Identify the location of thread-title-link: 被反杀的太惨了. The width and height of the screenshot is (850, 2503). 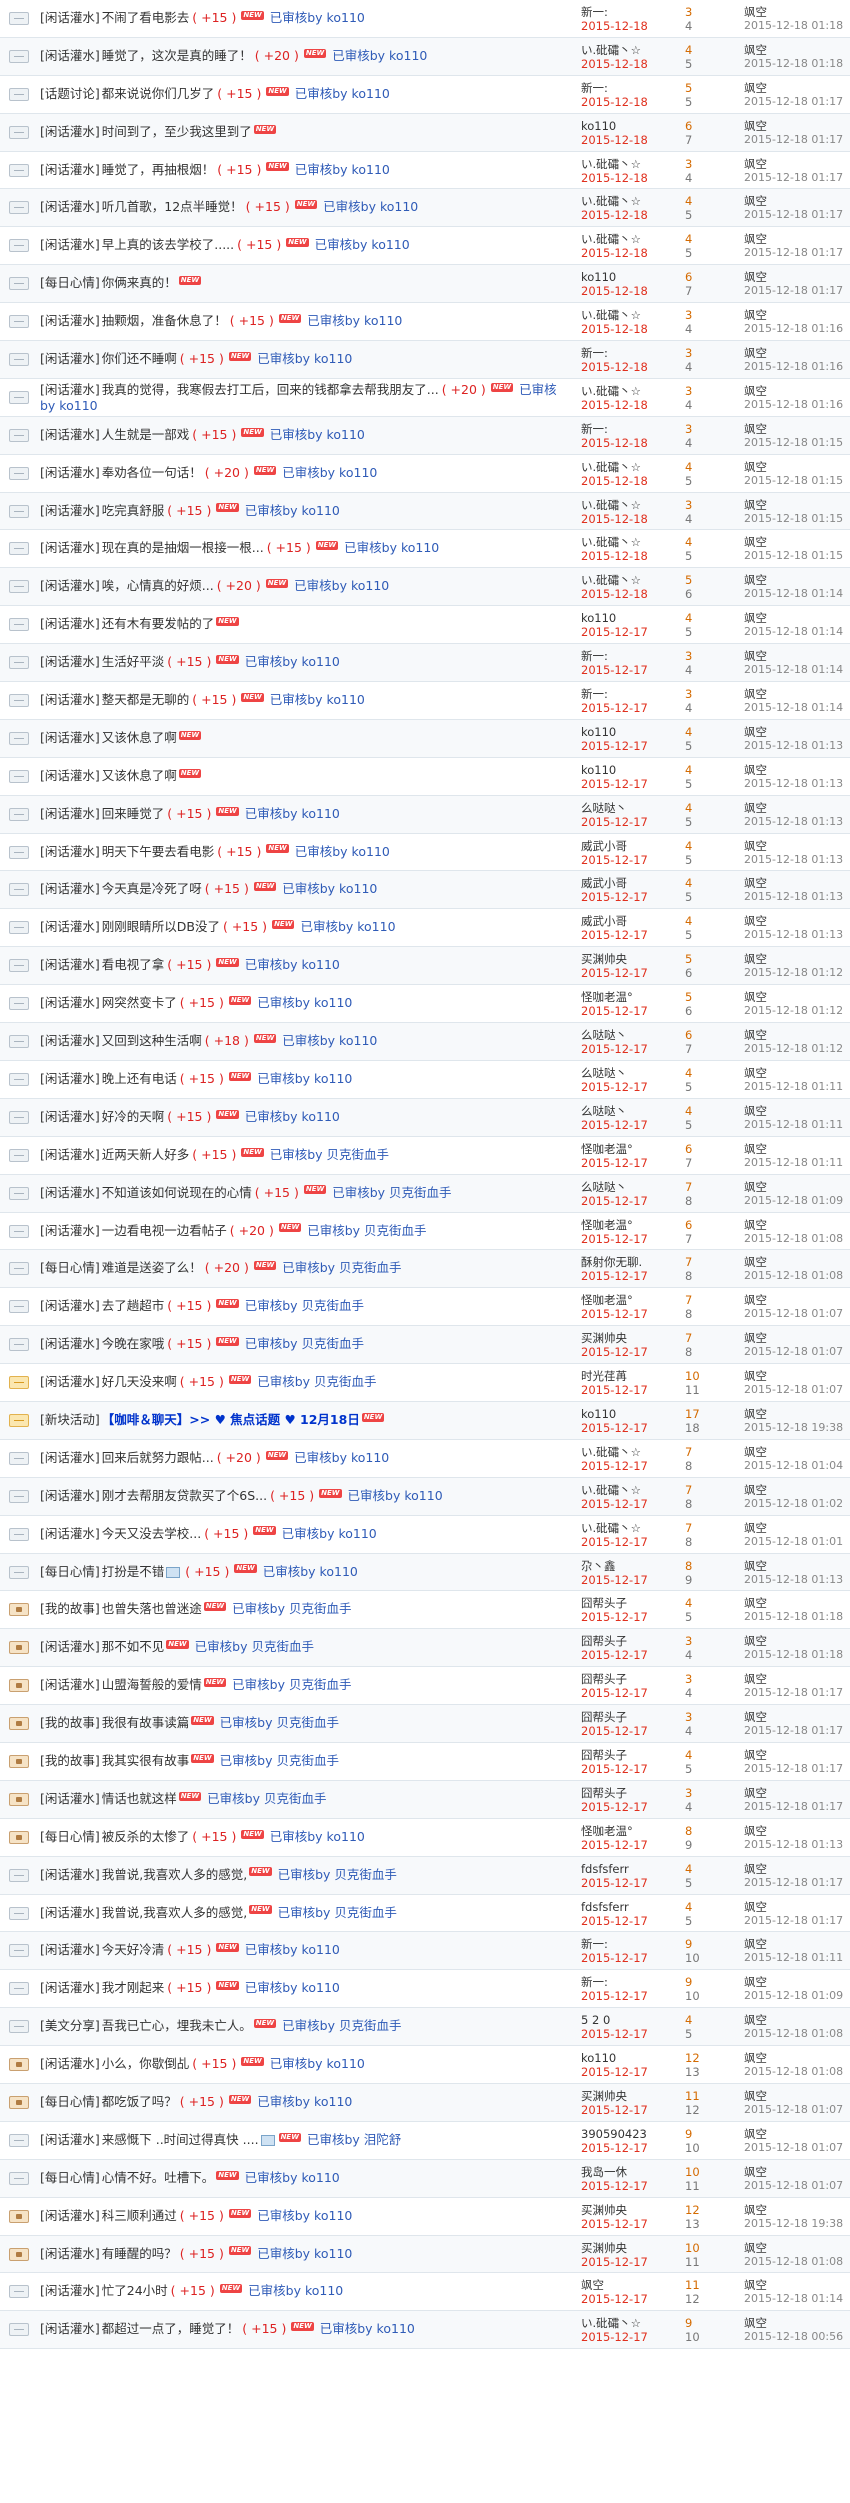
(146, 1836).